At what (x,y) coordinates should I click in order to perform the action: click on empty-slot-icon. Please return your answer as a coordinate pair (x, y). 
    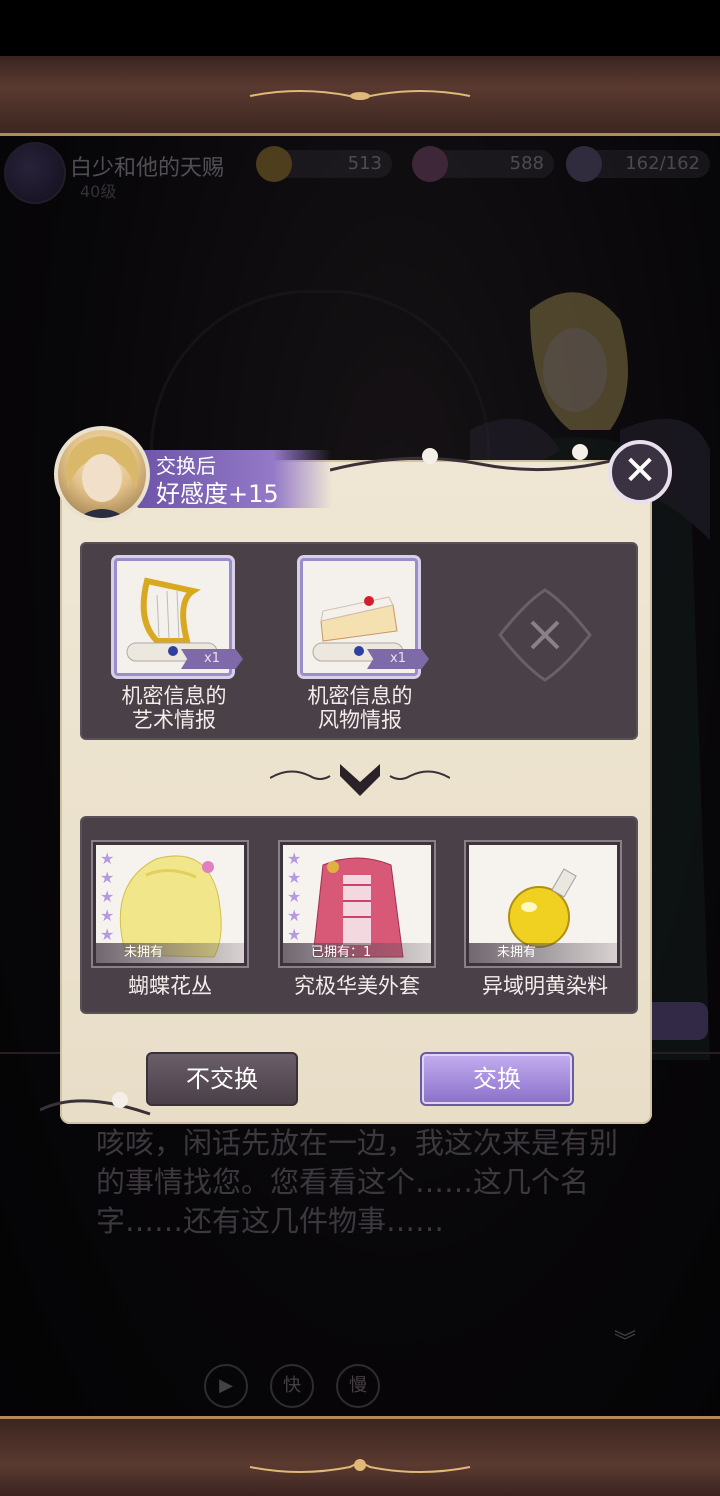
    Looking at the image, I should click on (545, 635).